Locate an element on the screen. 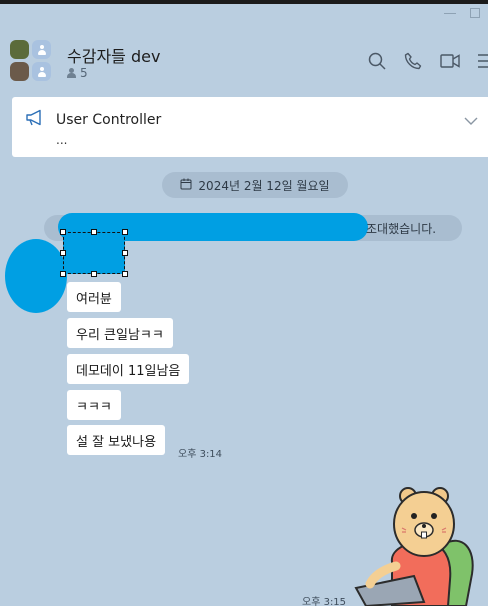 The width and height of the screenshot is (488, 606). member-count-value: 5 is located at coordinates (84, 73).